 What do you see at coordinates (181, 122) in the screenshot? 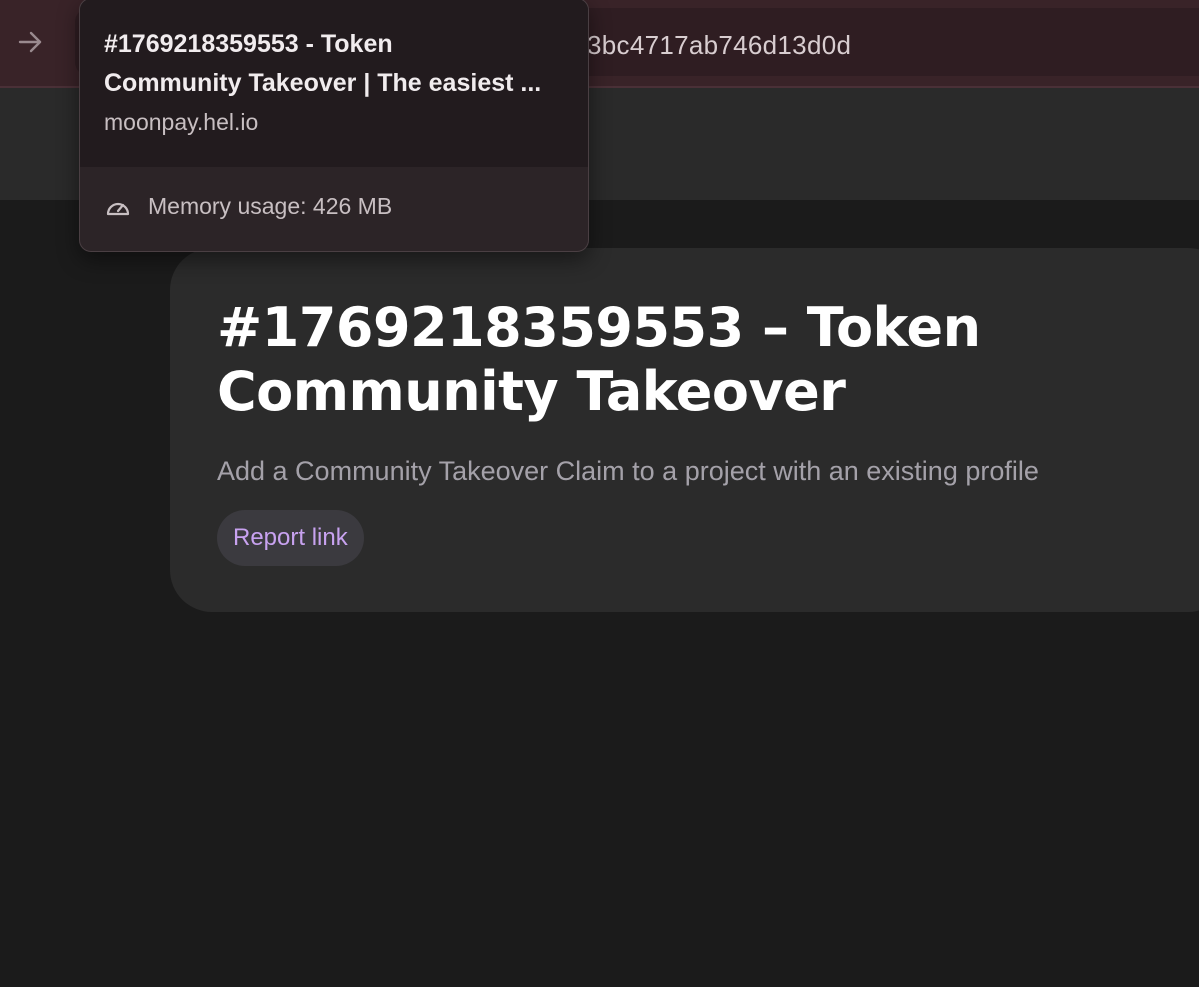
I see `tab-hover-domain: moonpay.hel.io` at bounding box center [181, 122].